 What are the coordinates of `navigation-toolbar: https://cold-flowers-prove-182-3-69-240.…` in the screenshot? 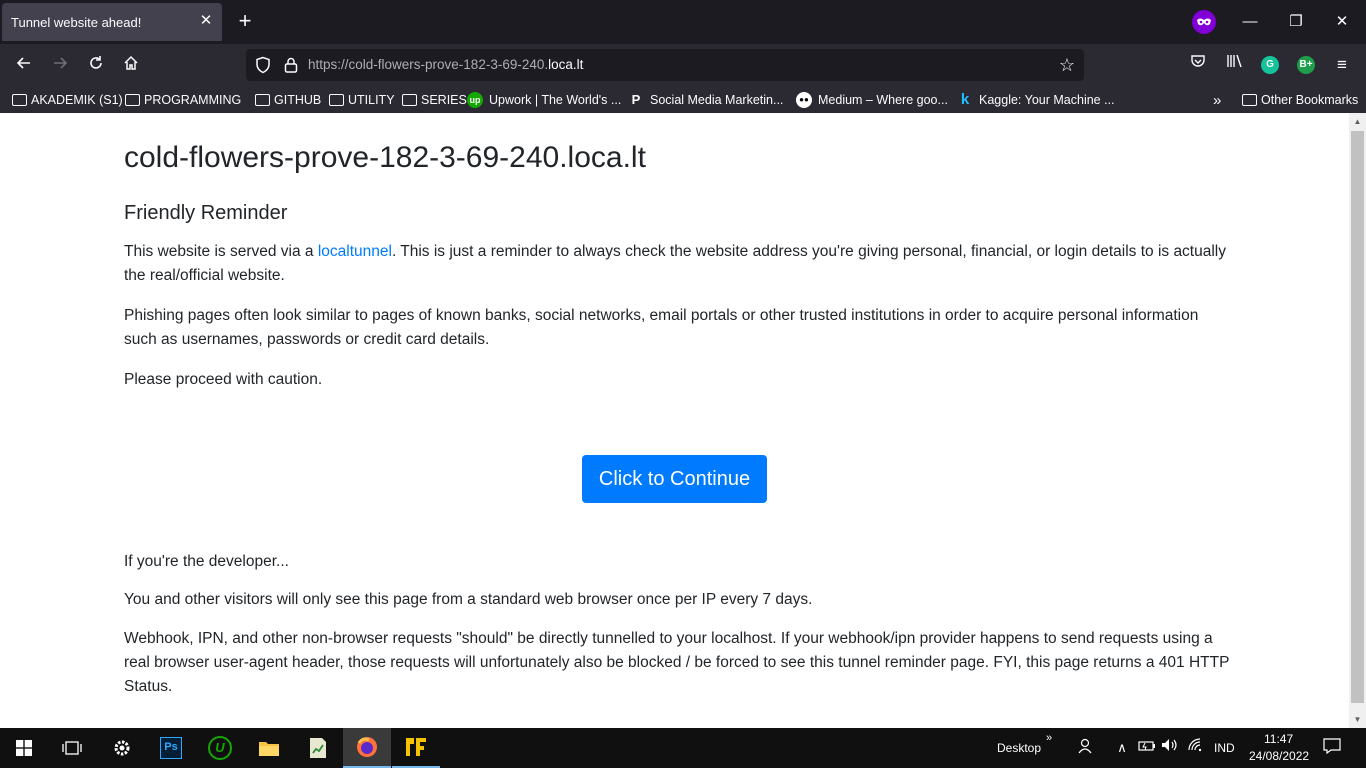 It's located at (683, 65).